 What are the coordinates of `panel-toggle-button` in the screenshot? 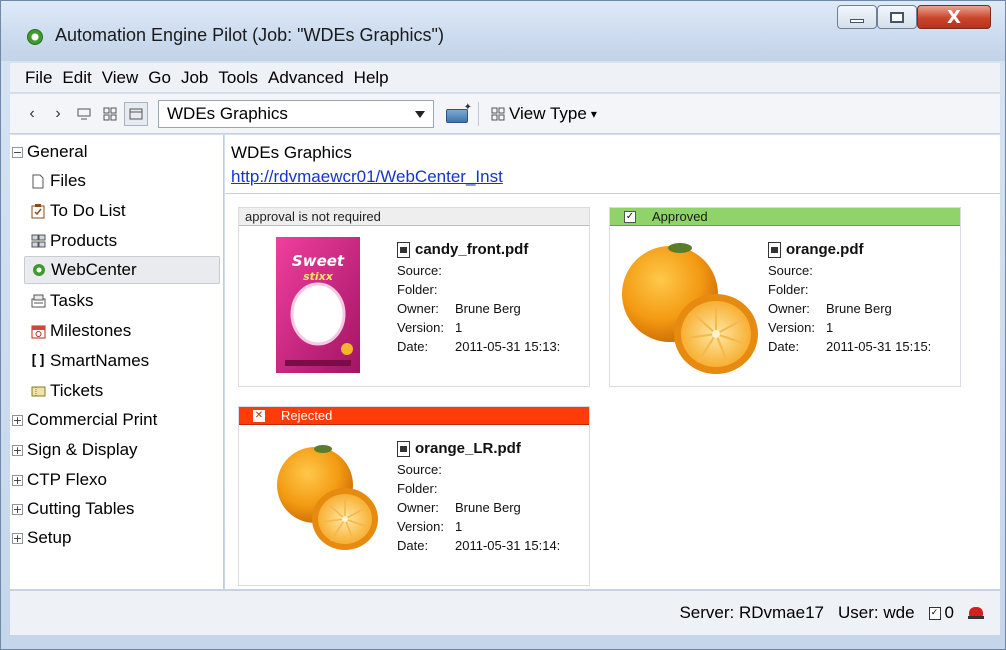 It's located at (136, 113).